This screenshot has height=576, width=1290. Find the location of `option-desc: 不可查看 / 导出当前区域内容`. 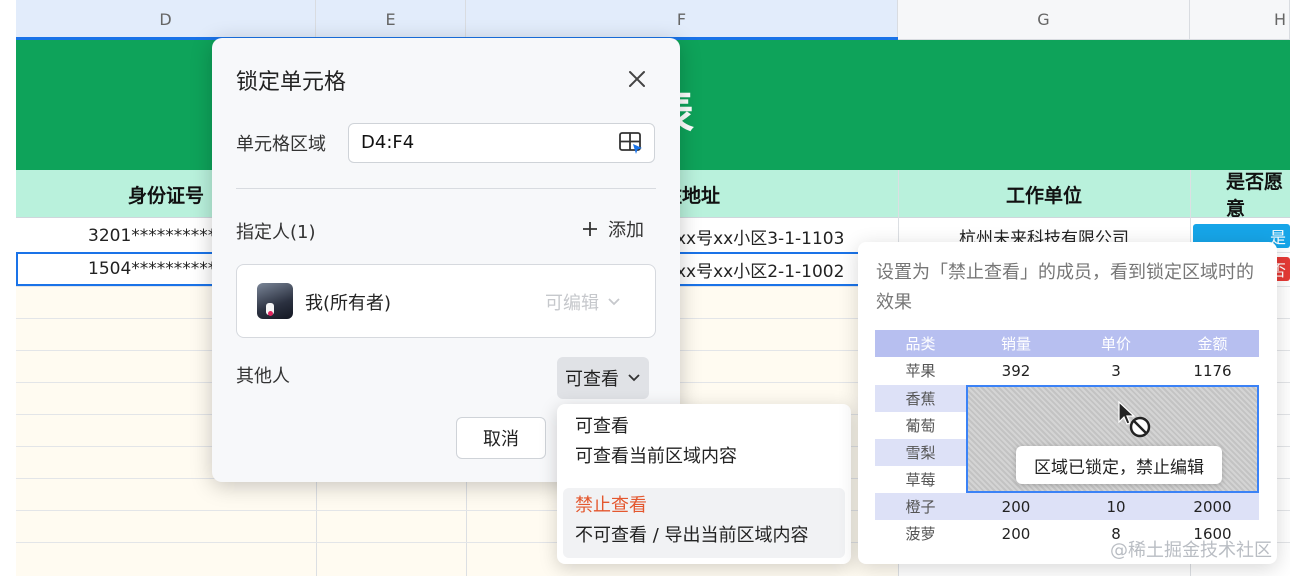

option-desc: 不可查看 / 导出当前区域内容 is located at coordinates (692, 535).